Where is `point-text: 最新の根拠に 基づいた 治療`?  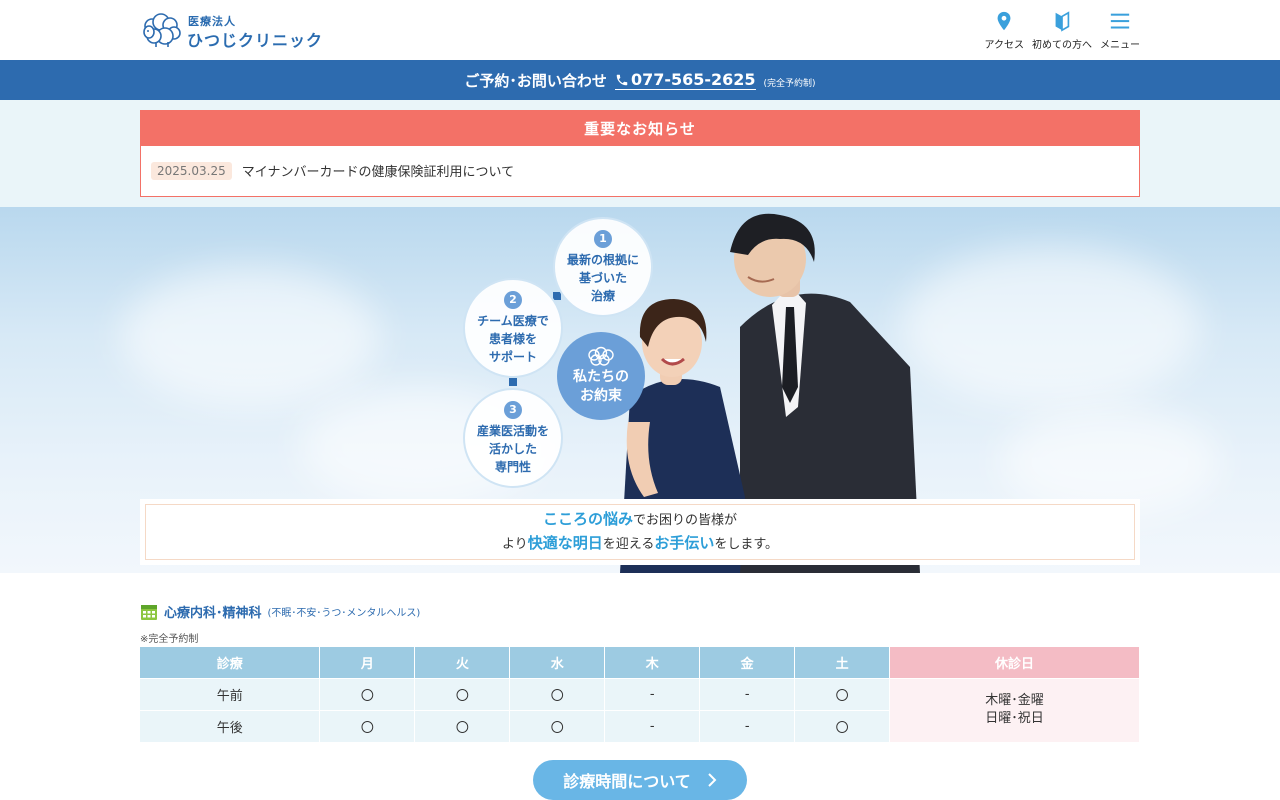
point-text: 最新の根拠に 基づいた 治療 is located at coordinates (602, 277).